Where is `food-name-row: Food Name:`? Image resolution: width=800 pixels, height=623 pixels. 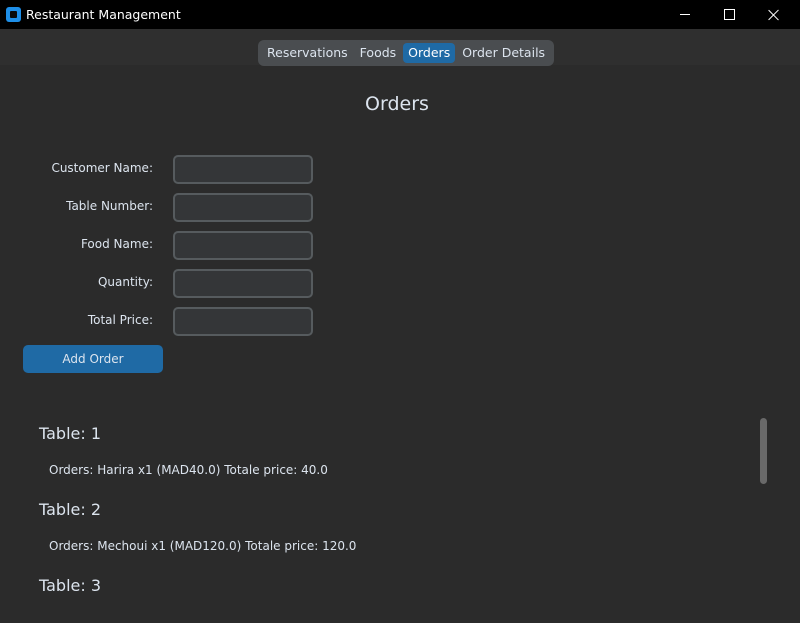
food-name-row: Food Name: is located at coordinates (160, 245).